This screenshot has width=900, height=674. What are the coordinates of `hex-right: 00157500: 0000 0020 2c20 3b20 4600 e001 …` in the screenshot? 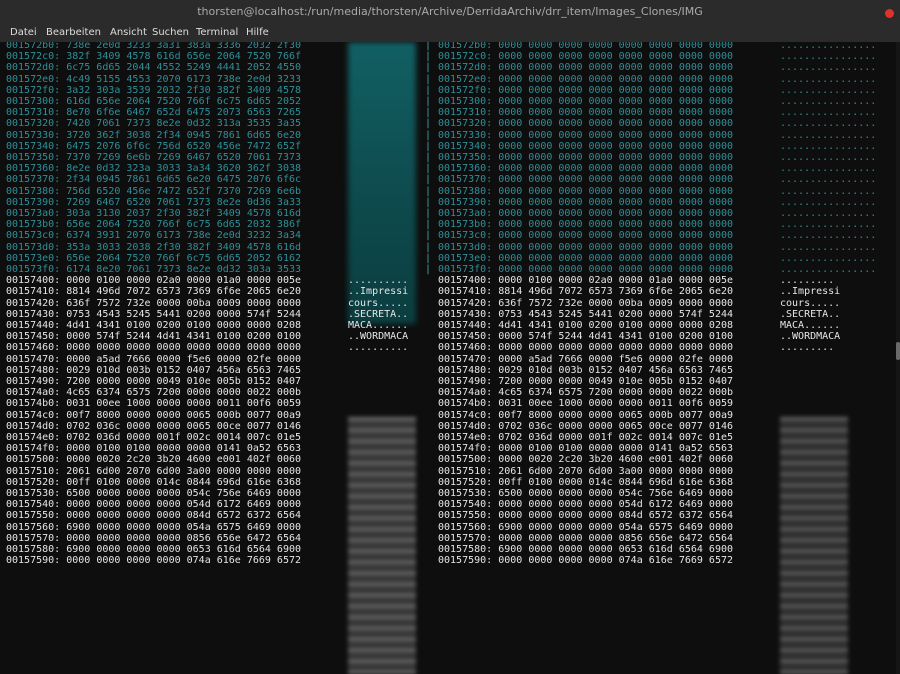 It's located at (585, 459).